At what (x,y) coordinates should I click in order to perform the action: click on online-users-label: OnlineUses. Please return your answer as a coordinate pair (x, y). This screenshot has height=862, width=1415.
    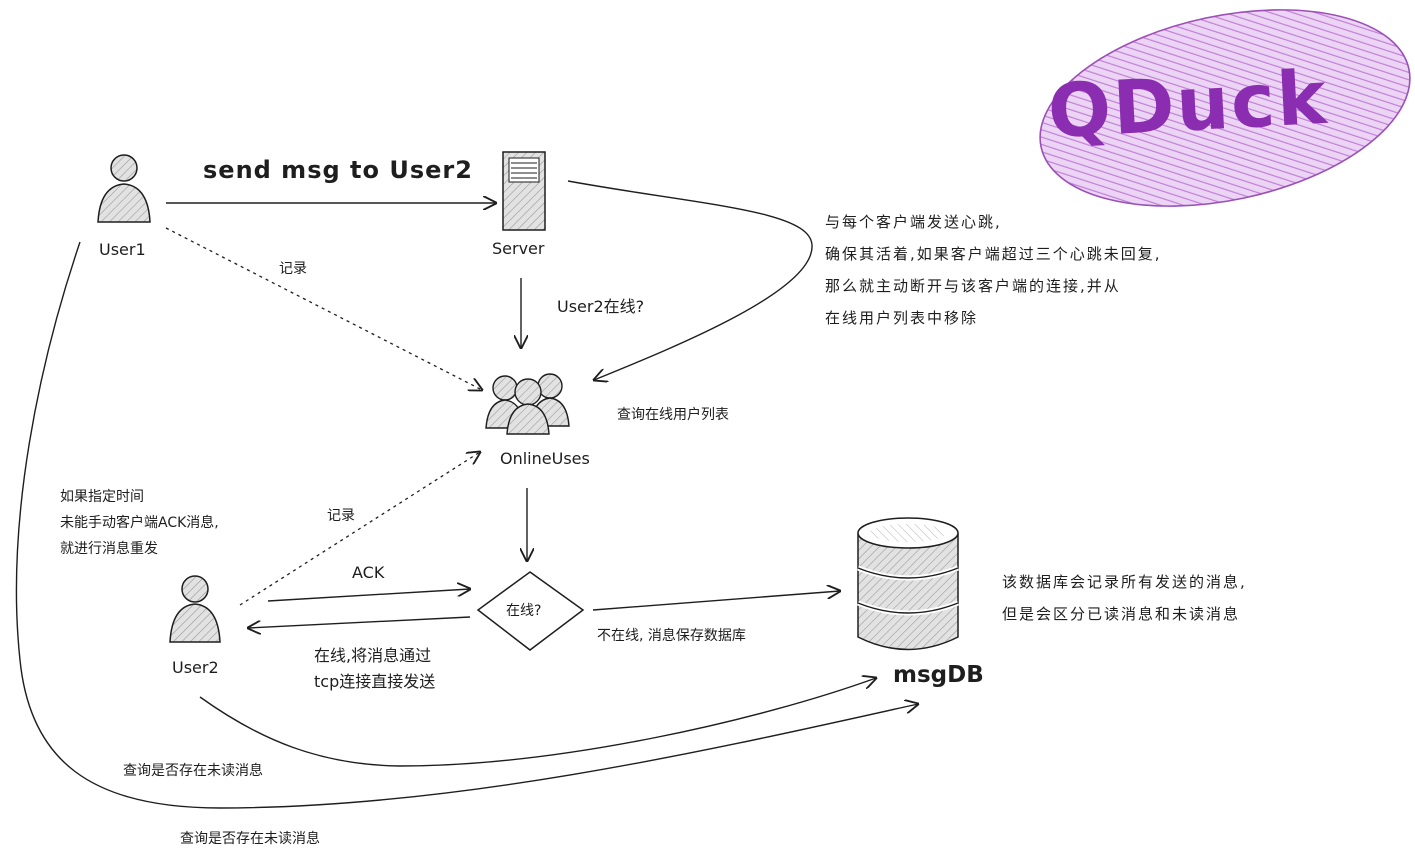
    Looking at the image, I should click on (545, 458).